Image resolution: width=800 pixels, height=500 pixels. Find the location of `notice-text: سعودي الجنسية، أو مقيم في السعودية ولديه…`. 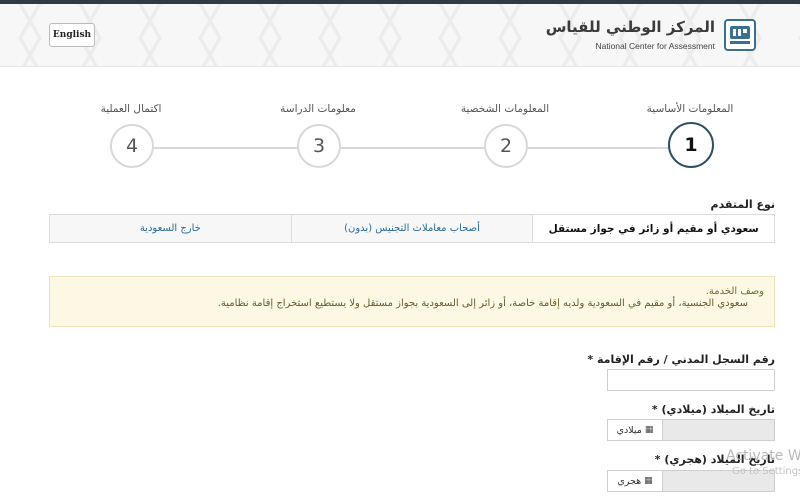

notice-text: سعودي الجنسية، أو مقيم في السعودية ولديه… is located at coordinates (482, 303).